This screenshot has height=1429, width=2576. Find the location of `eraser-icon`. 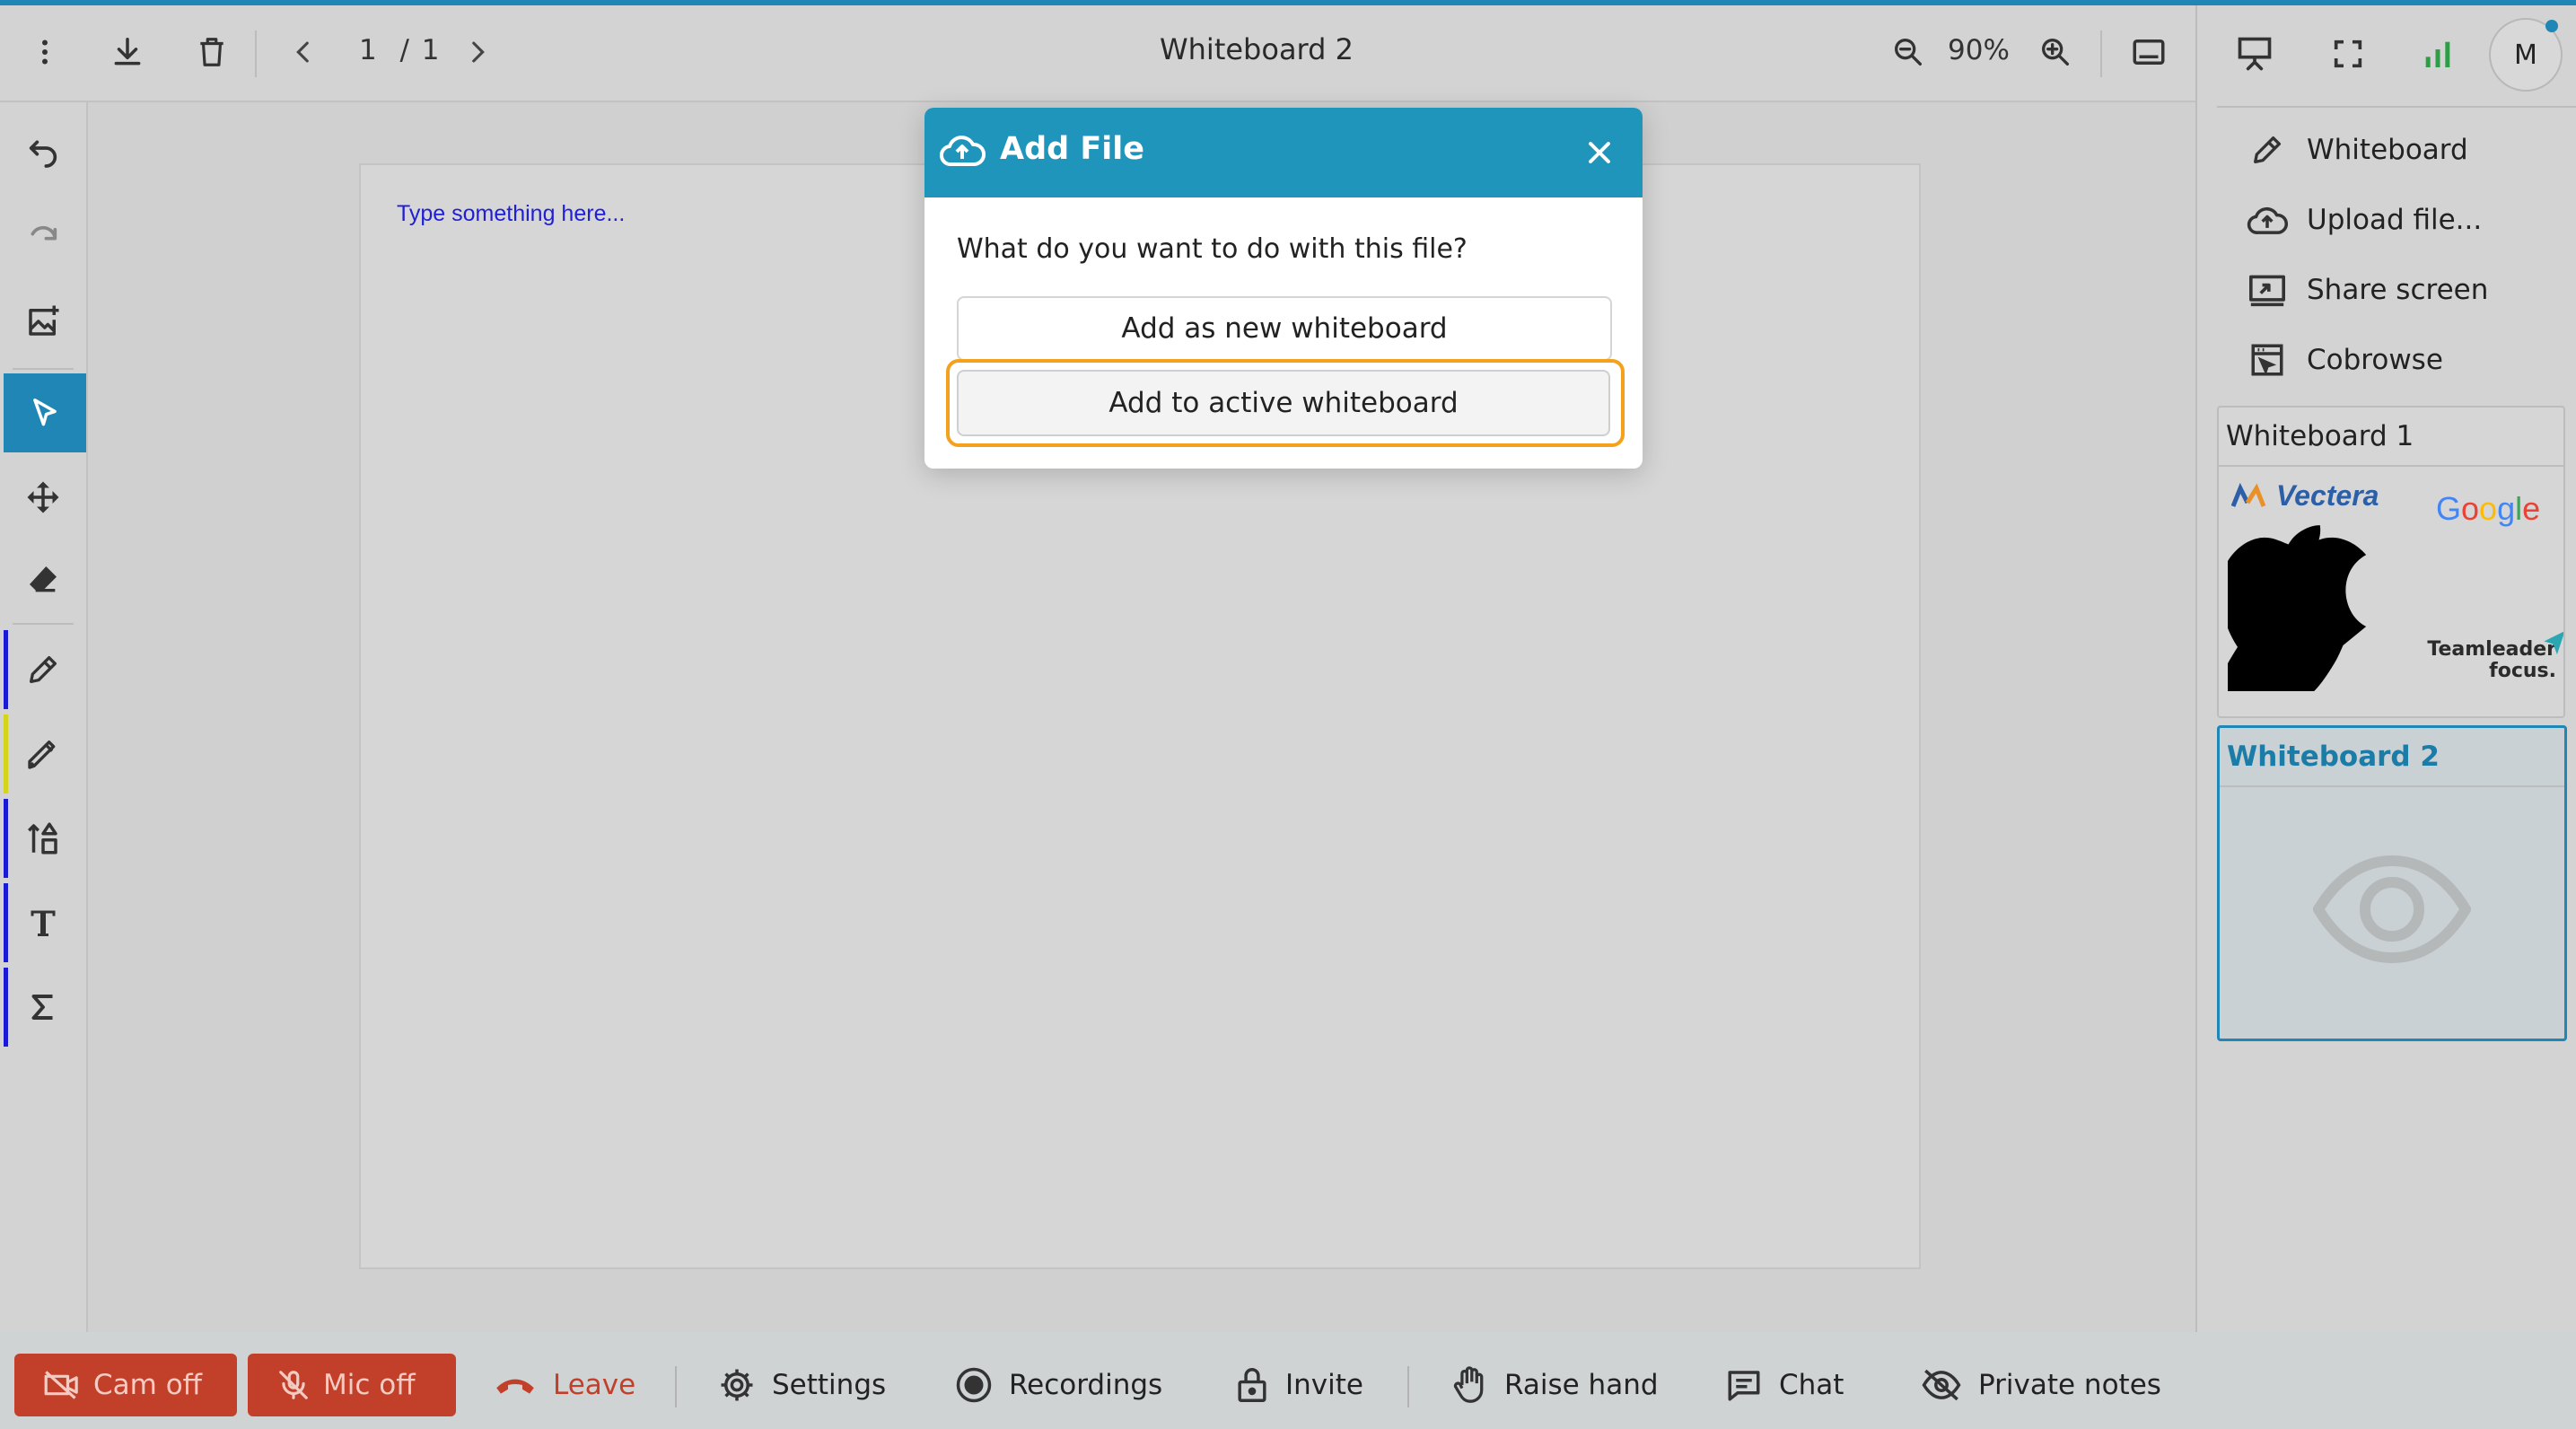

eraser-icon is located at coordinates (43, 580).